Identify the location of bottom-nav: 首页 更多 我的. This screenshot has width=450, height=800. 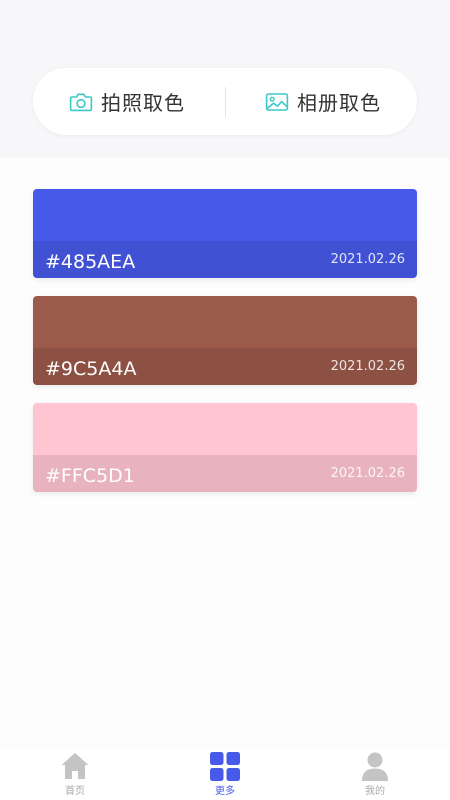
(225, 775).